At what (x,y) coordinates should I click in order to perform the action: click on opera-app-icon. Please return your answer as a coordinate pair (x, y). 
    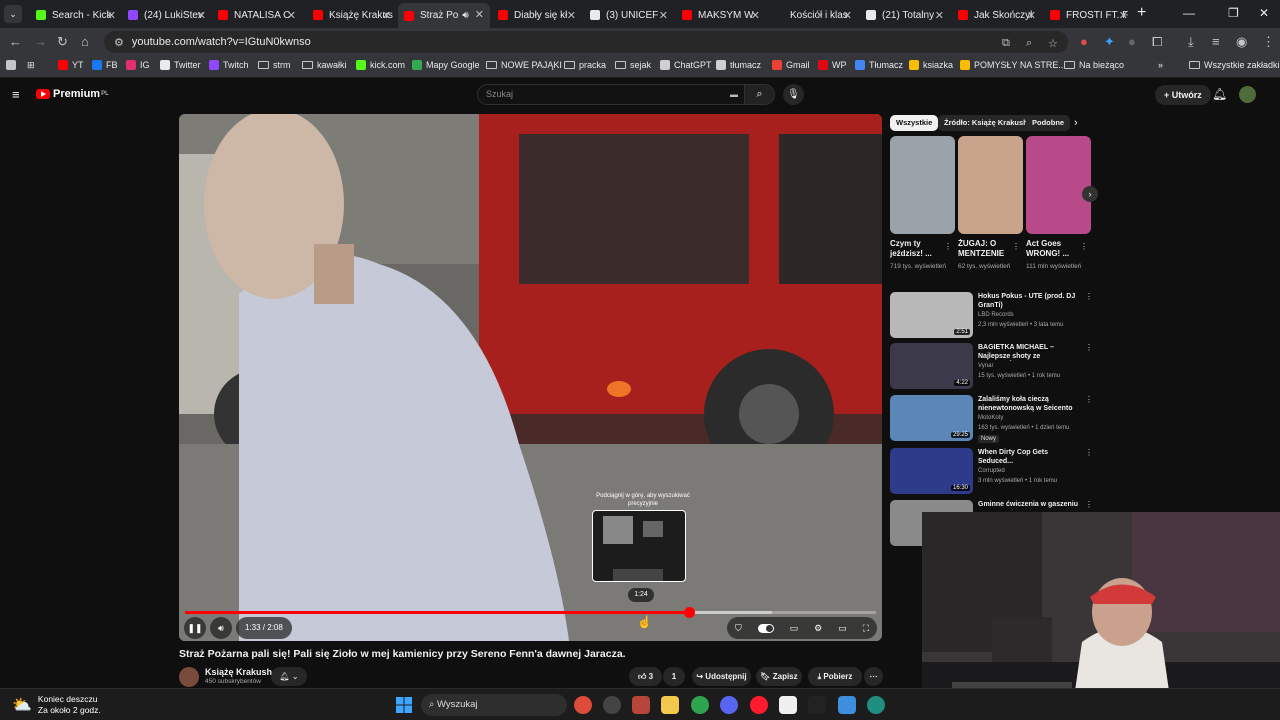
    Looking at the image, I should click on (759, 705).